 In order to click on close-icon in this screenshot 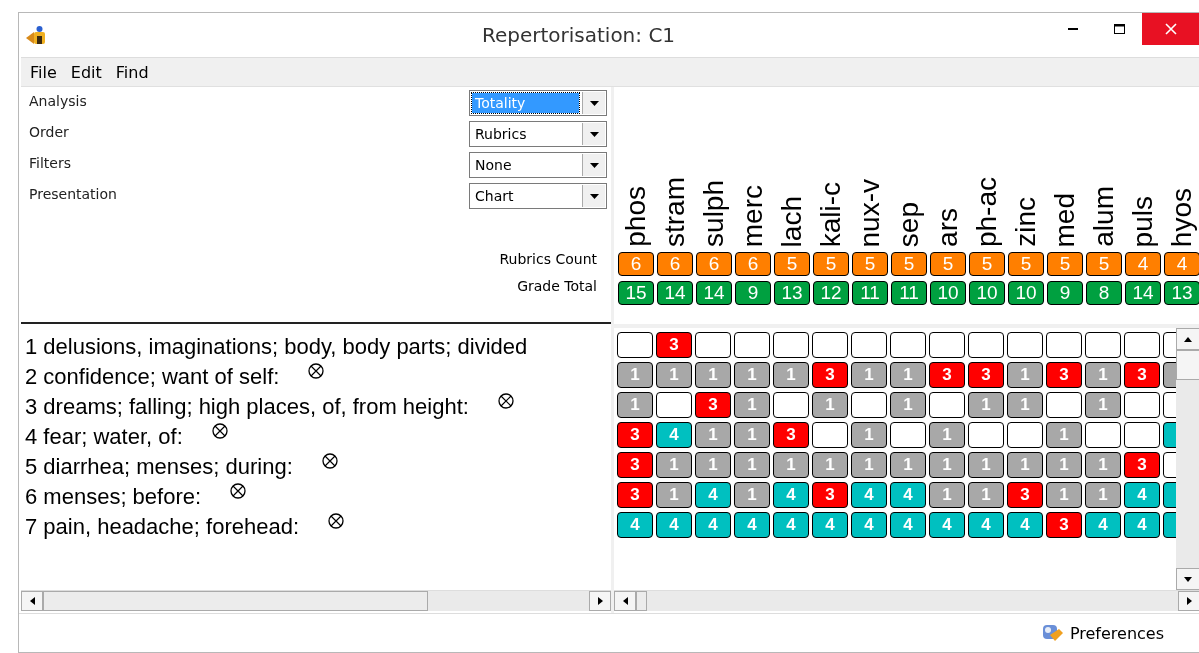, I will do `click(1171, 29)`.